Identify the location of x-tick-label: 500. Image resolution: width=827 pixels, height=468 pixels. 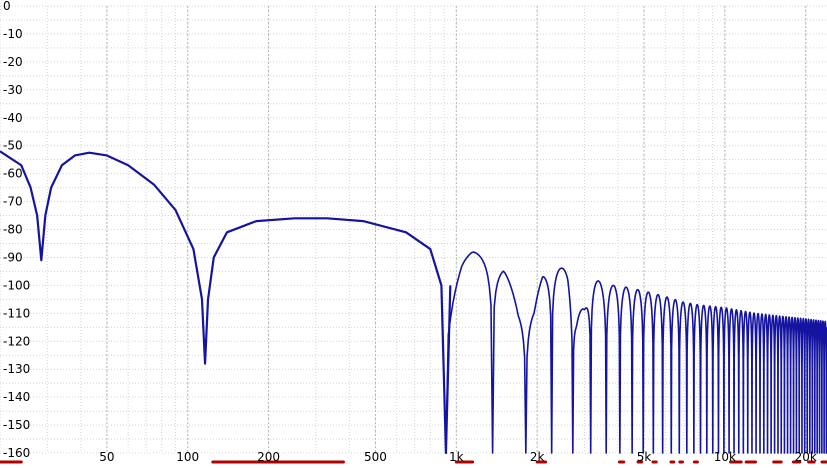
(375, 457).